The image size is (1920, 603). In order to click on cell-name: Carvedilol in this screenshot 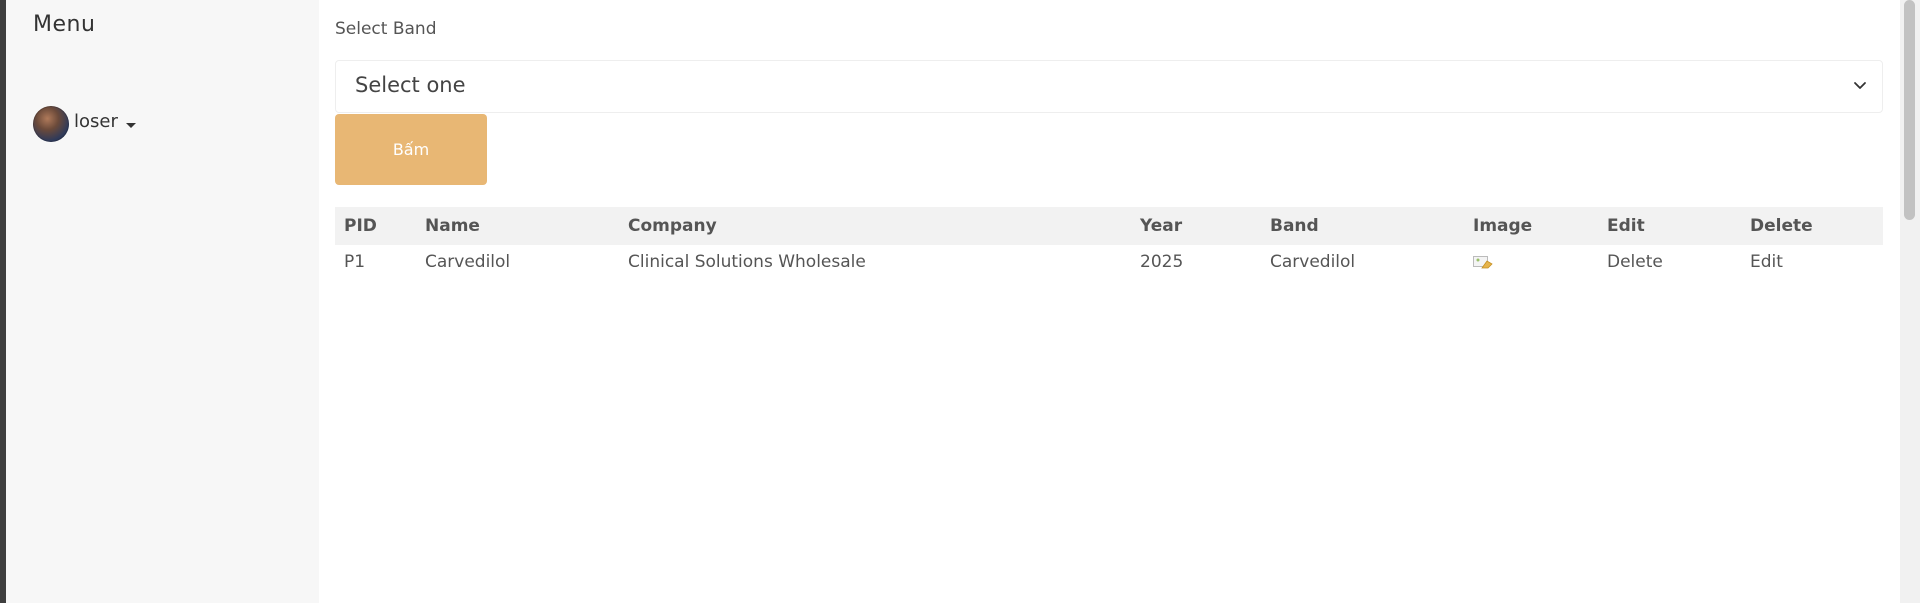, I will do `click(468, 262)`.